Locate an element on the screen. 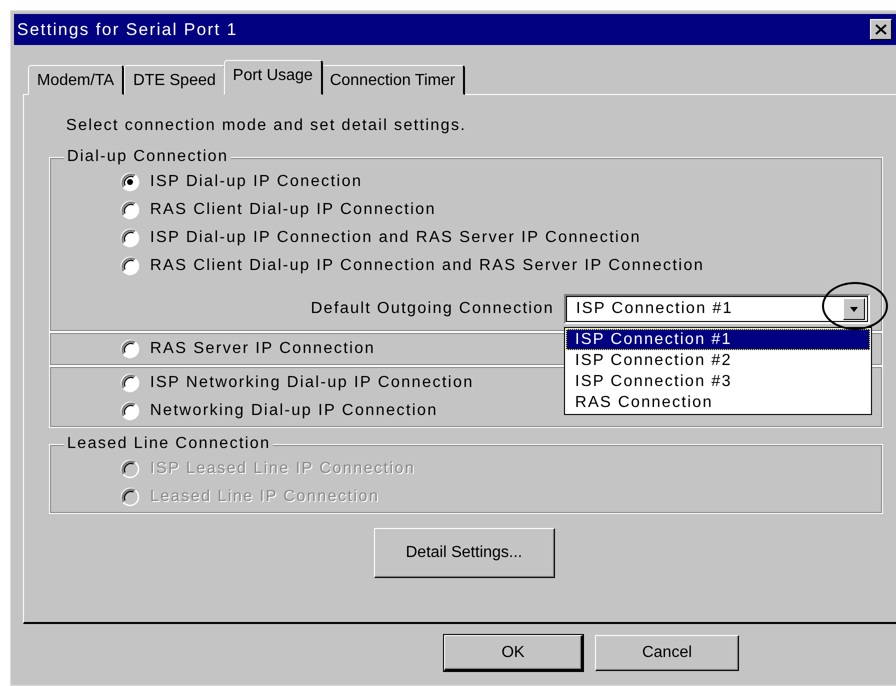  tab: Connection Timer is located at coordinates (393, 80).